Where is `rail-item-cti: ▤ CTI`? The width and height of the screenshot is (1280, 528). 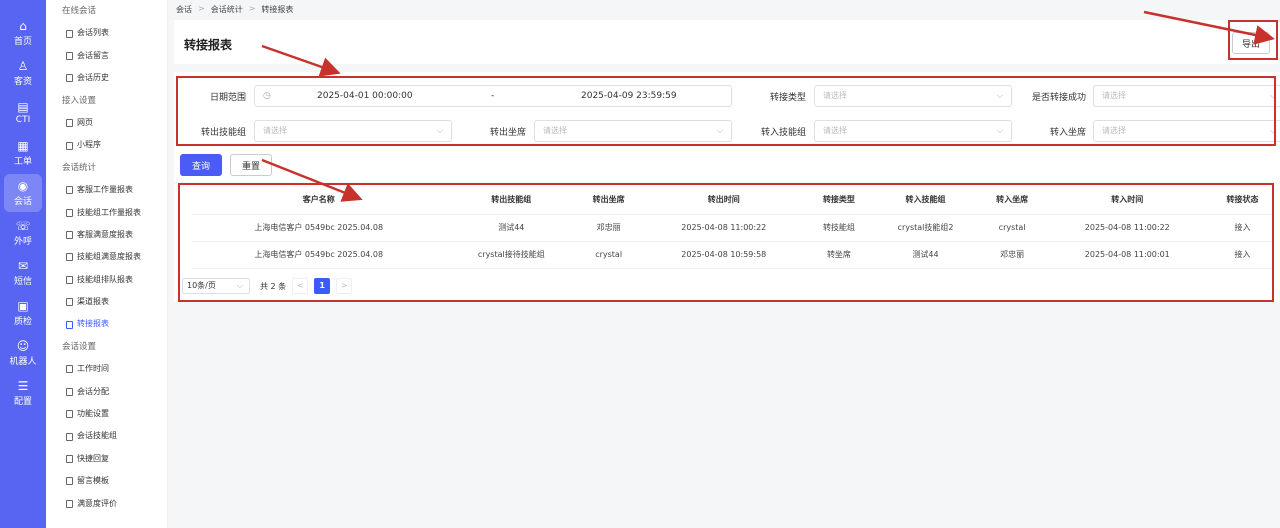 rail-item-cti: ▤ CTI is located at coordinates (23, 113).